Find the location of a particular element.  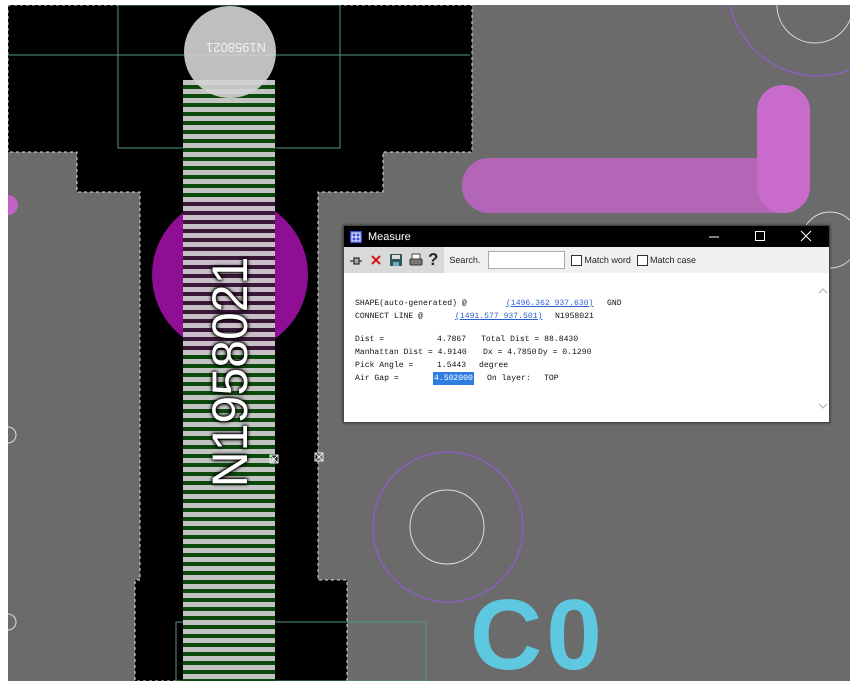

search-field is located at coordinates (527, 260).